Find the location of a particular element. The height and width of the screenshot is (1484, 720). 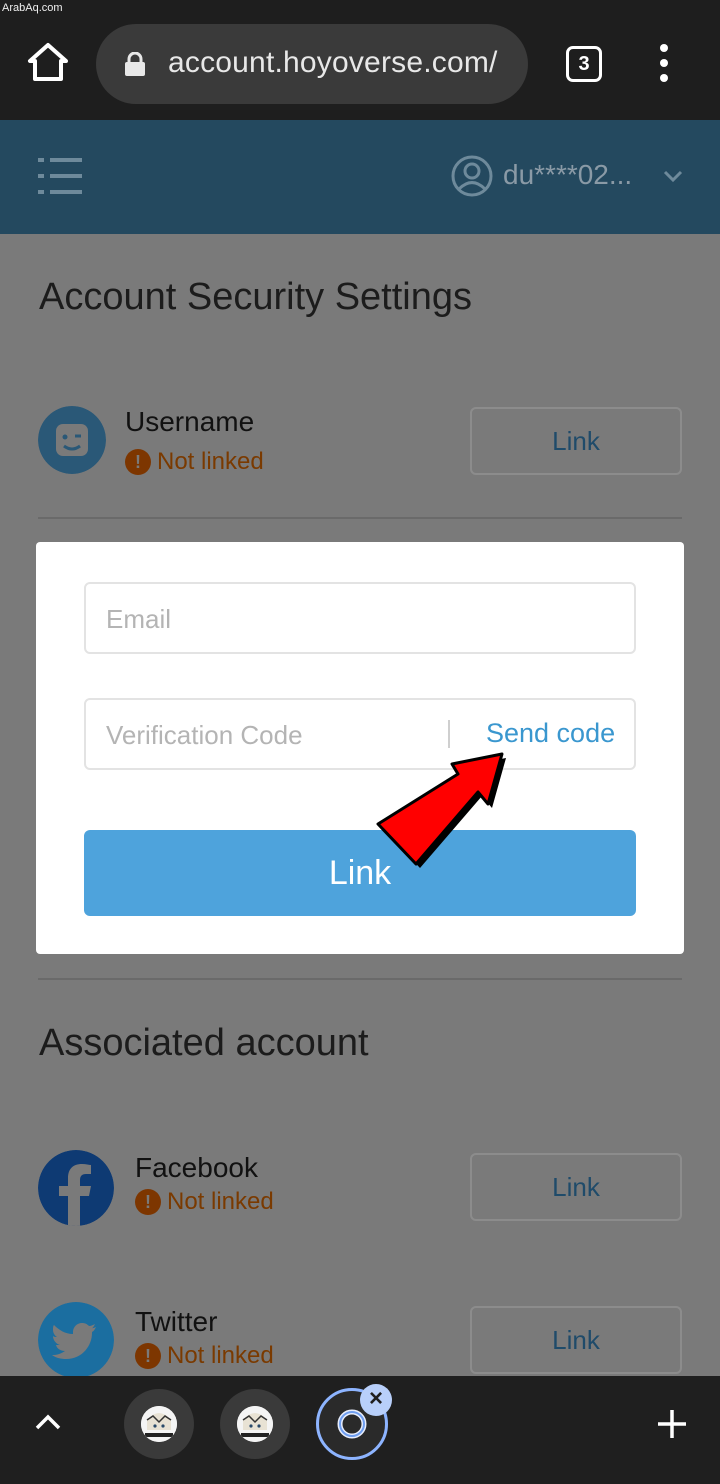

email-field: Email is located at coordinates (360, 618).